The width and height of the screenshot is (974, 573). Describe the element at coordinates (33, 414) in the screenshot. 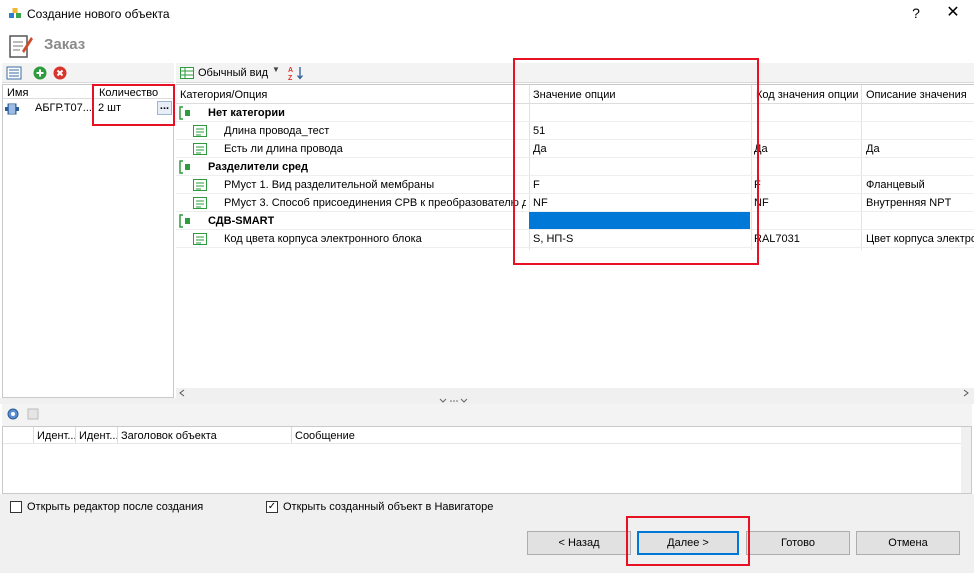

I see `export-icon` at that location.